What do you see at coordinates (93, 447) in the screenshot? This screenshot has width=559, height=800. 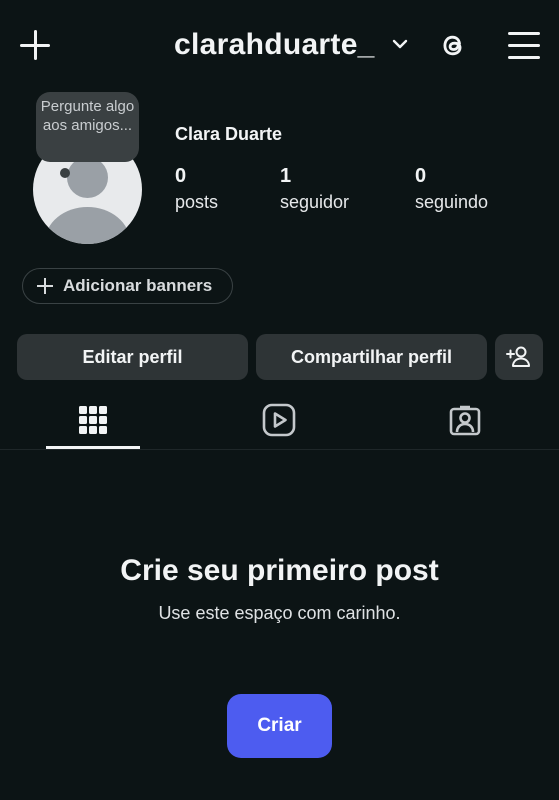 I see `selected-tab-indicator` at bounding box center [93, 447].